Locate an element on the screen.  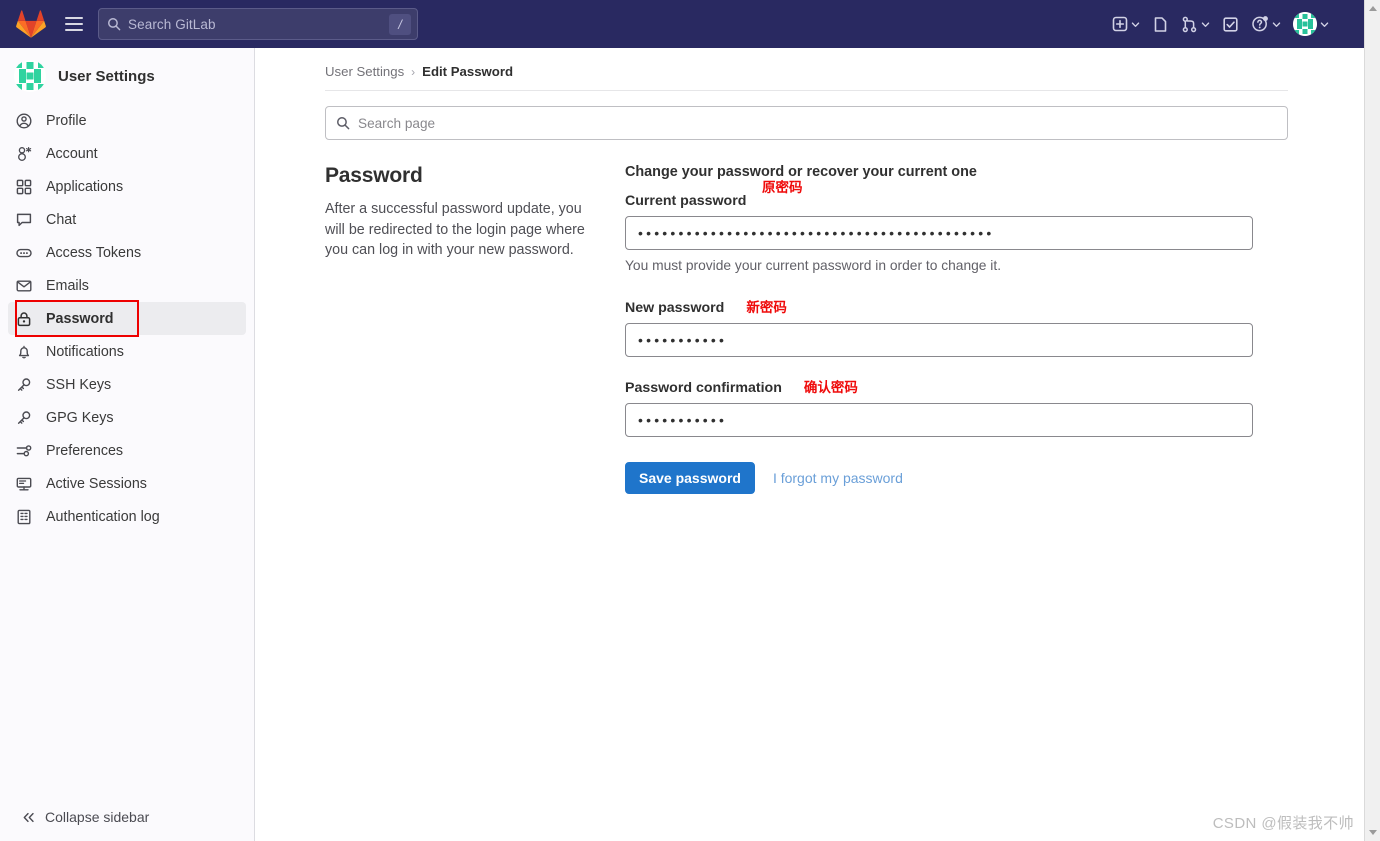
scroll-down-arrow is located at coordinates (1372, 832).